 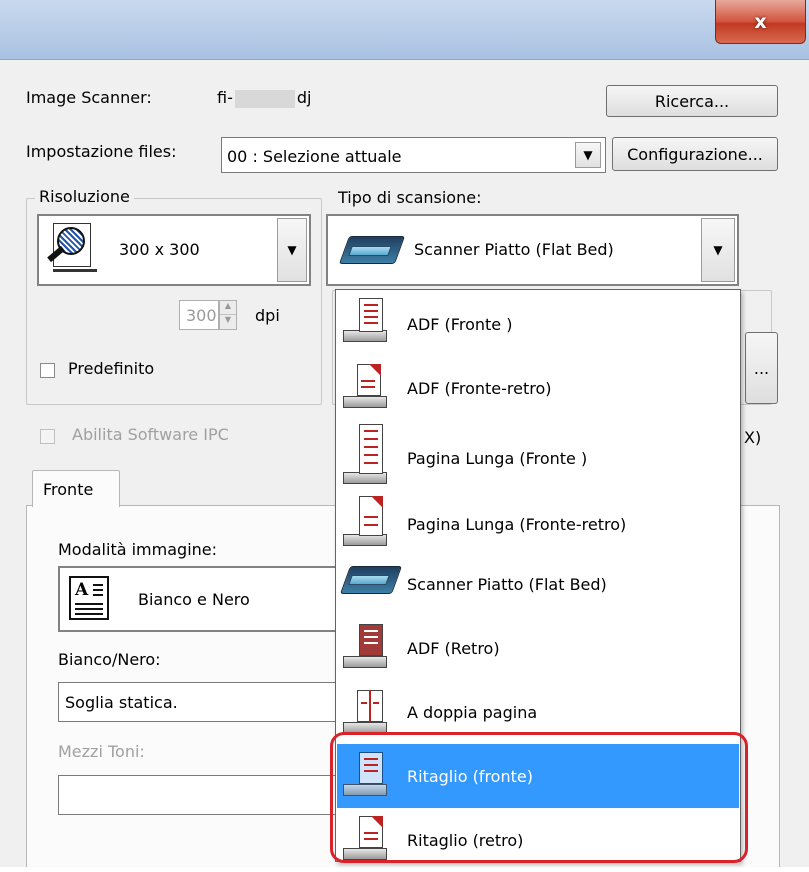 What do you see at coordinates (314, 156) in the screenshot?
I see `files-select-value: 00 : Selezione attuale` at bounding box center [314, 156].